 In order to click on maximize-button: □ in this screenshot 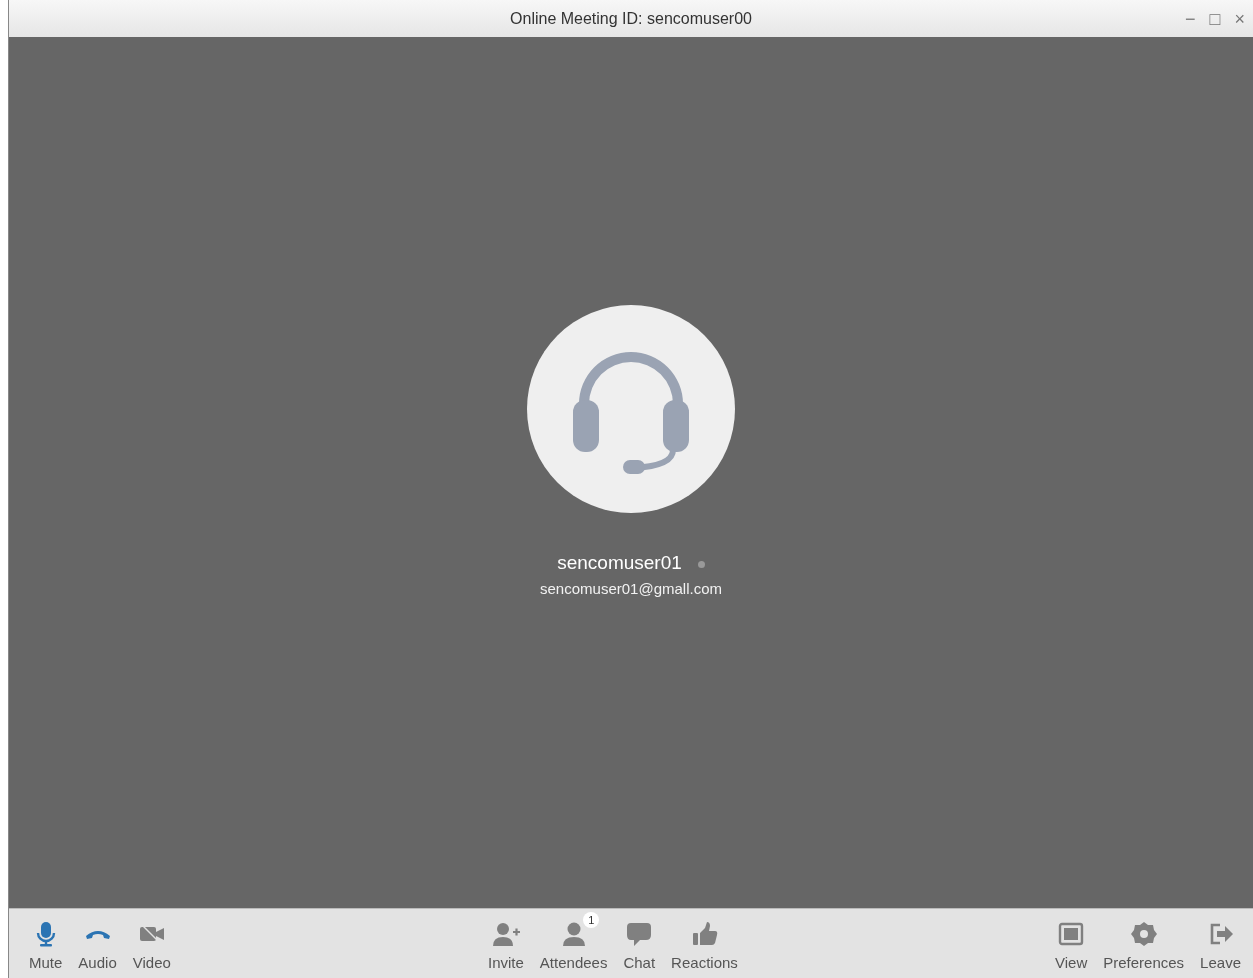, I will do `click(1215, 19)`.